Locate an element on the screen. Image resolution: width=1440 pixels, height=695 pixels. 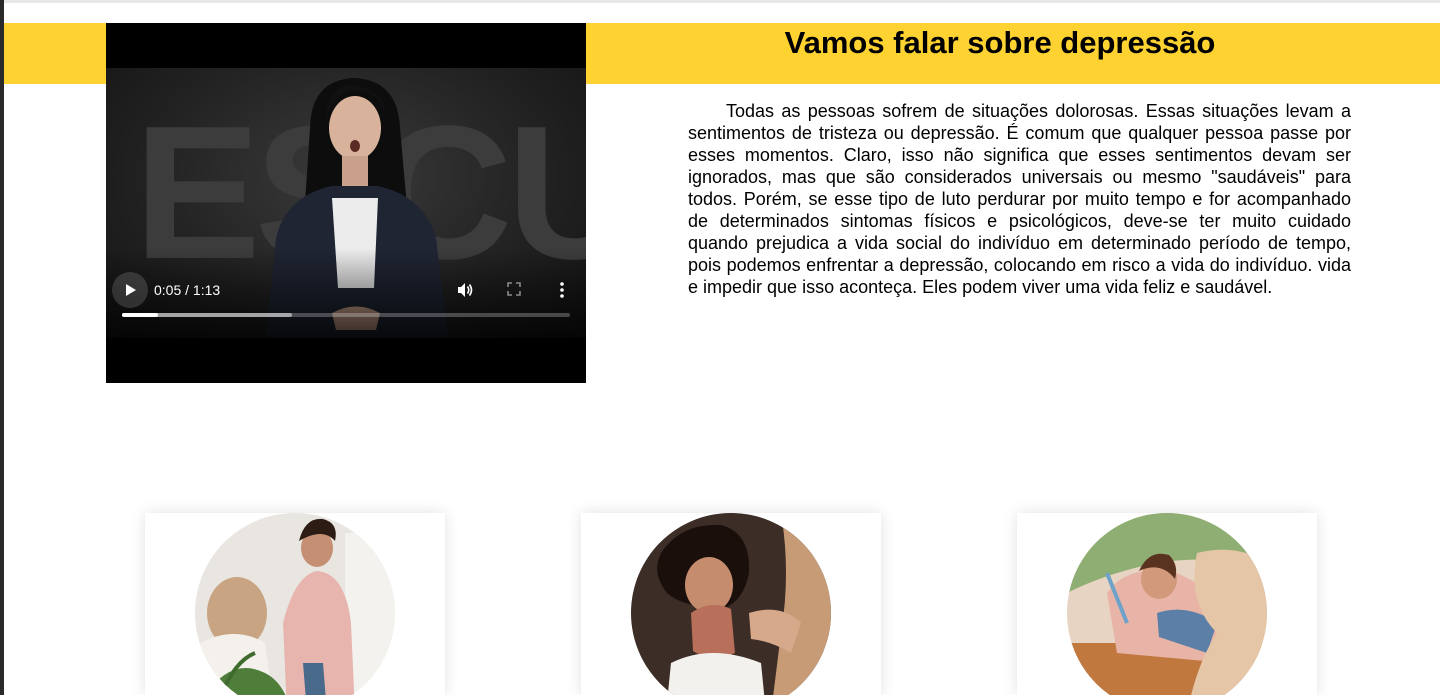
photo-woman-crying-hands is located at coordinates (731, 604).